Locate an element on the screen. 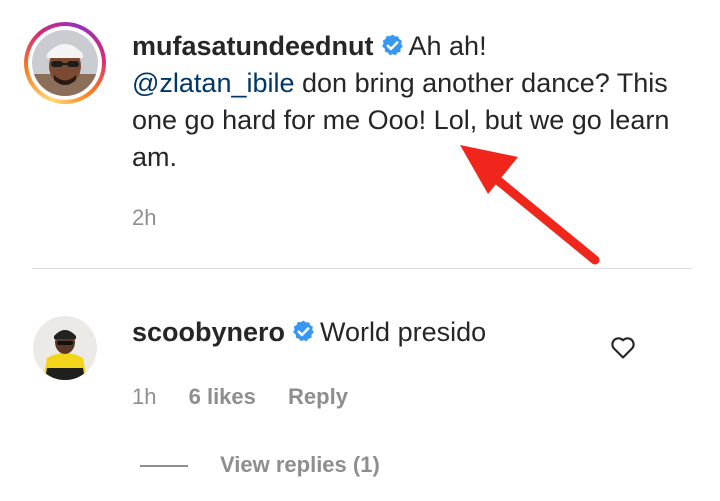  comment-divider is located at coordinates (362, 268).